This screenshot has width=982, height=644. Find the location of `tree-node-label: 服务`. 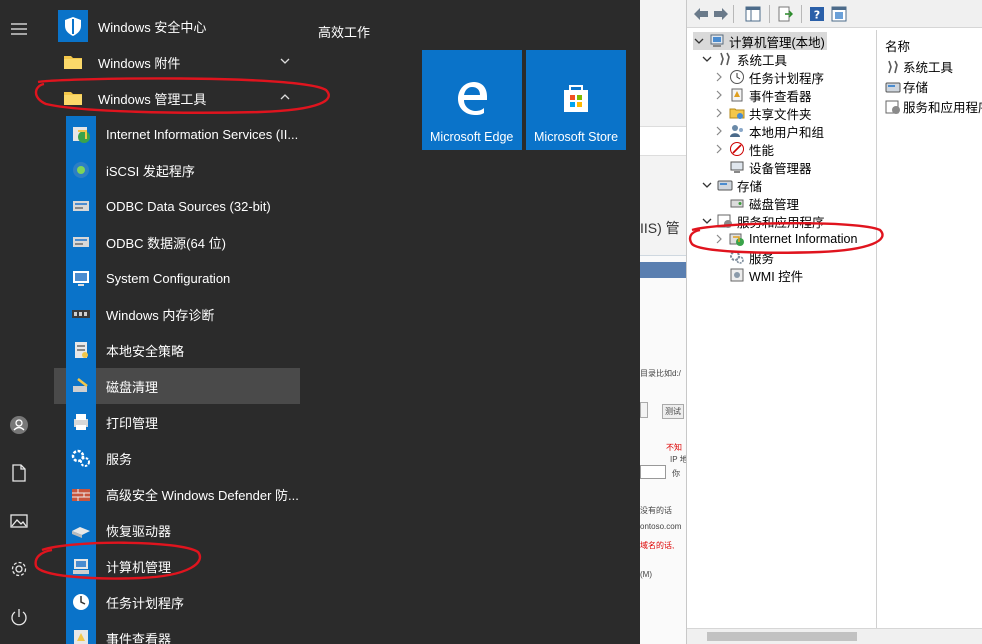

tree-node-label: 服务 is located at coordinates (762, 258).